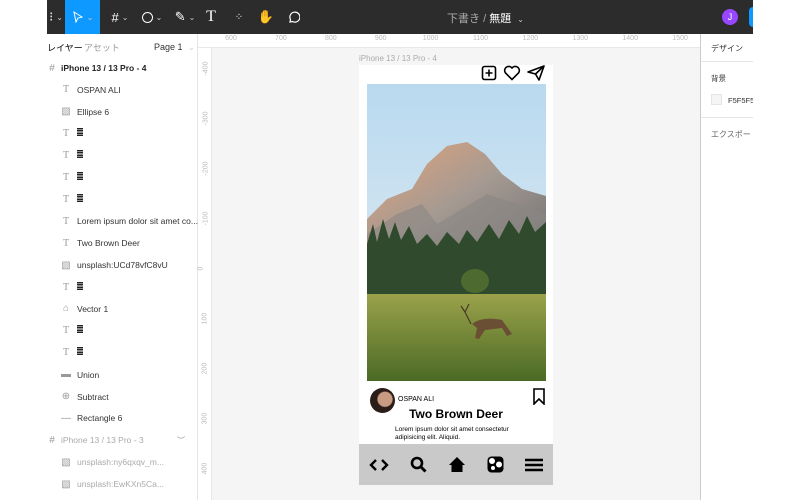  What do you see at coordinates (56, 17) in the screenshot?
I see `main-menu-button: ⁝ ⌄` at bounding box center [56, 17].